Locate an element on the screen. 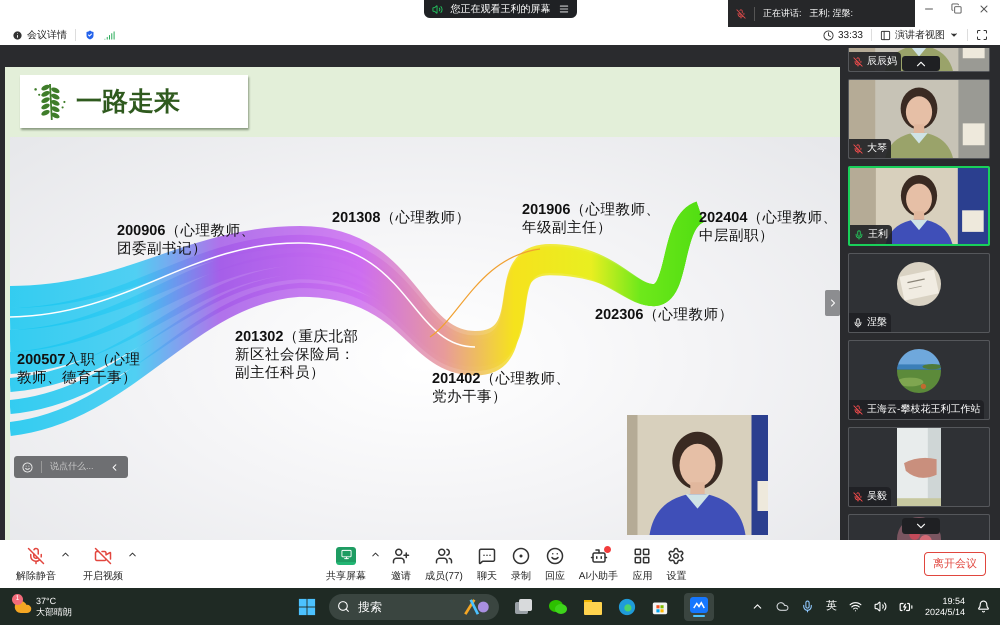 This screenshot has height=625, width=1000. emoji-icon is located at coordinates (27, 467).